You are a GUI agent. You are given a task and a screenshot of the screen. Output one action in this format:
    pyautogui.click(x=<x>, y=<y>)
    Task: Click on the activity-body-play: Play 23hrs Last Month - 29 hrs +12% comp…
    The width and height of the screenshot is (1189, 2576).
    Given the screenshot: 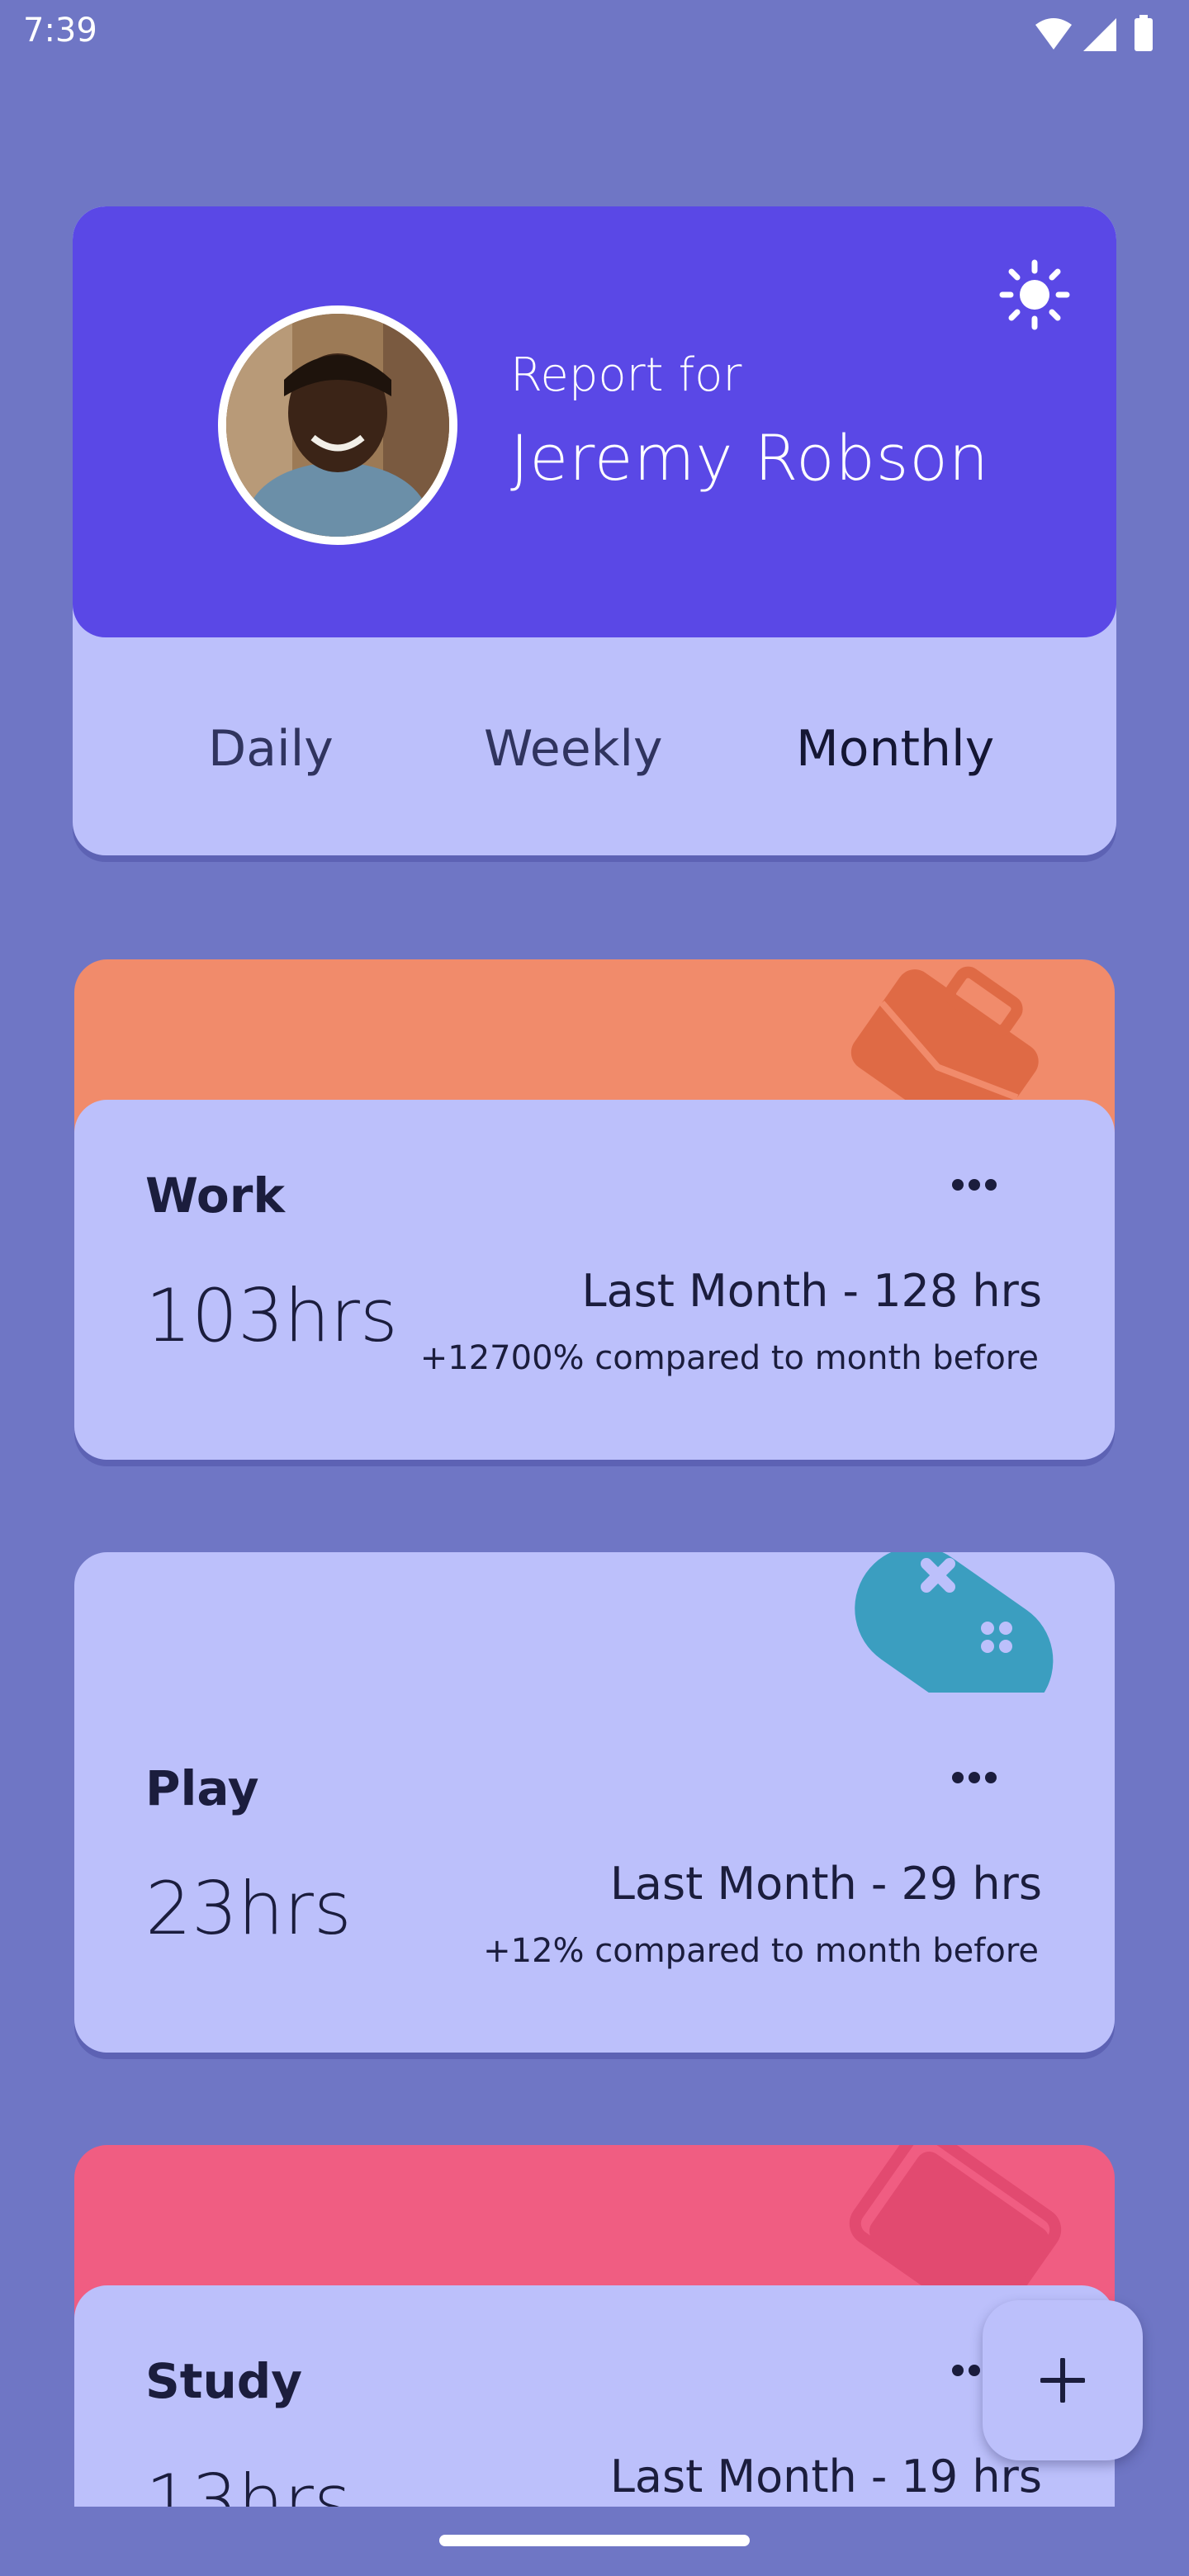 What is the action you would take?
    pyautogui.click(x=594, y=1873)
    